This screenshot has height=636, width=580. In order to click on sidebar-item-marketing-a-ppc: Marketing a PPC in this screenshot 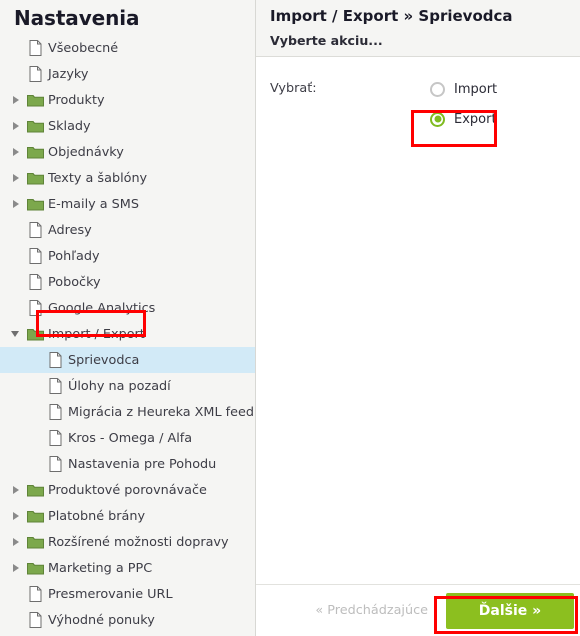, I will do `click(127, 568)`.